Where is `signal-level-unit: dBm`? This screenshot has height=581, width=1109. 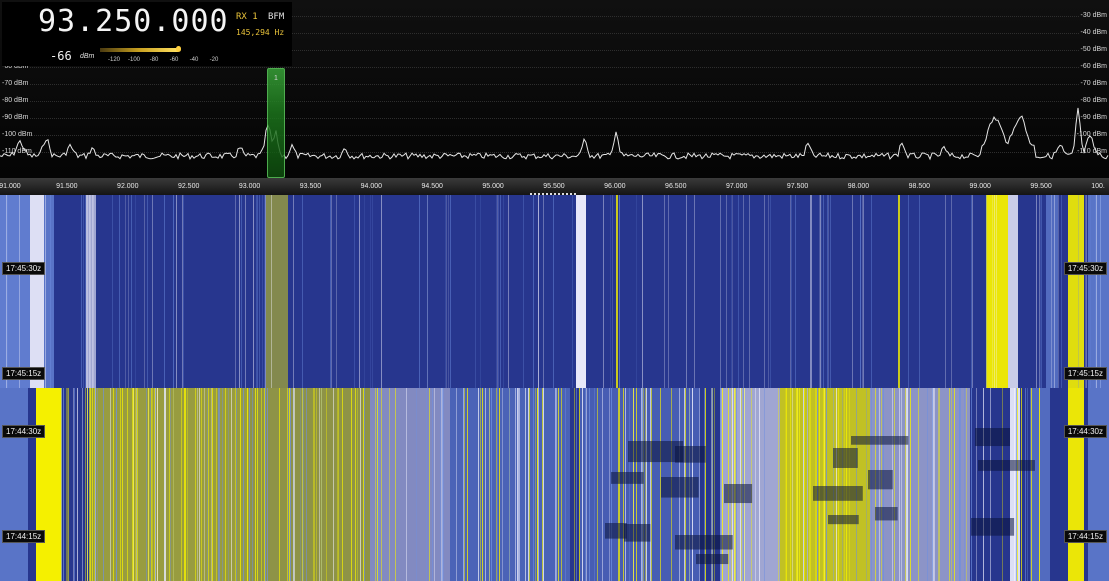
signal-level-unit: dBm is located at coordinates (87, 56).